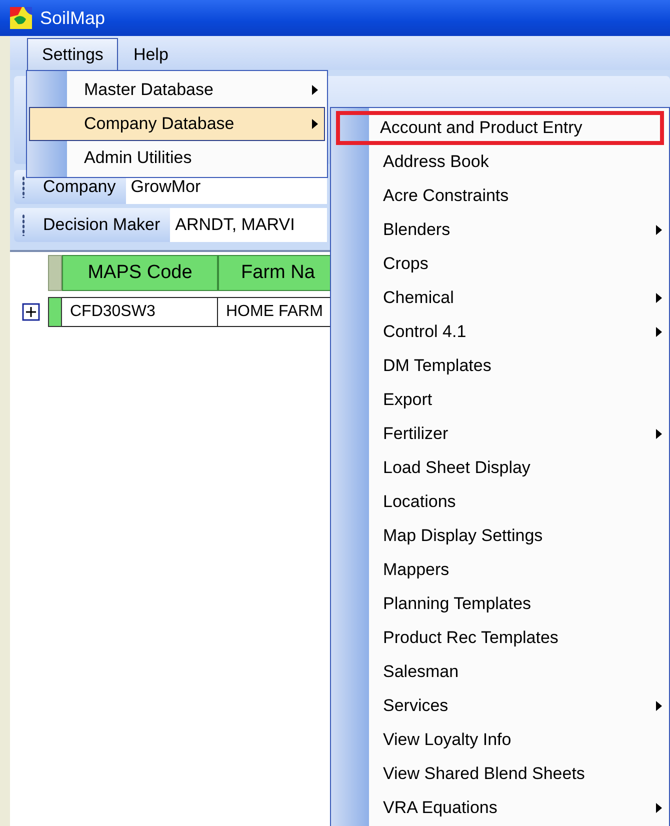 The height and width of the screenshot is (826, 670). I want to click on expand-icon, so click(31, 312).